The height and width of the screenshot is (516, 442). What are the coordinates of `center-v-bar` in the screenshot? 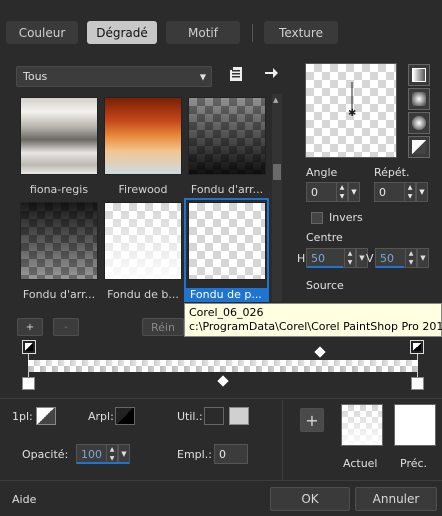 It's located at (390, 267).